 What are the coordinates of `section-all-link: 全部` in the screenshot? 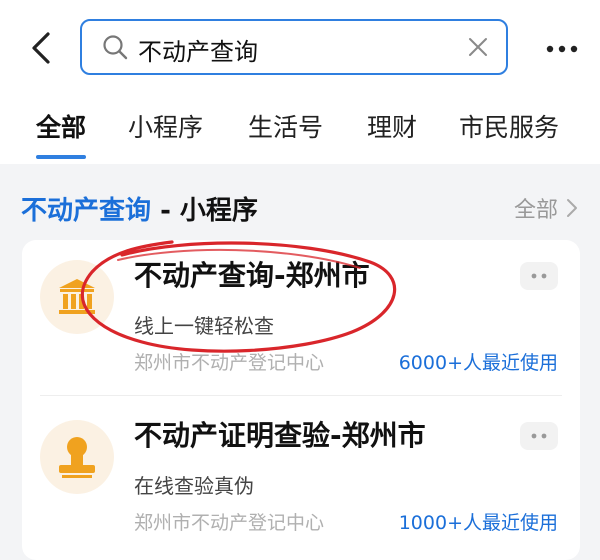 It's located at (536, 208).